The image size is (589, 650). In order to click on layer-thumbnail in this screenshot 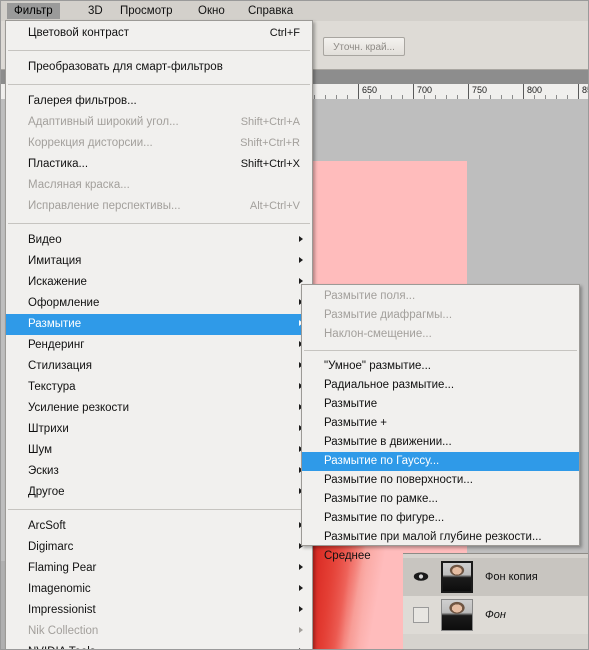, I will do `click(457, 615)`.